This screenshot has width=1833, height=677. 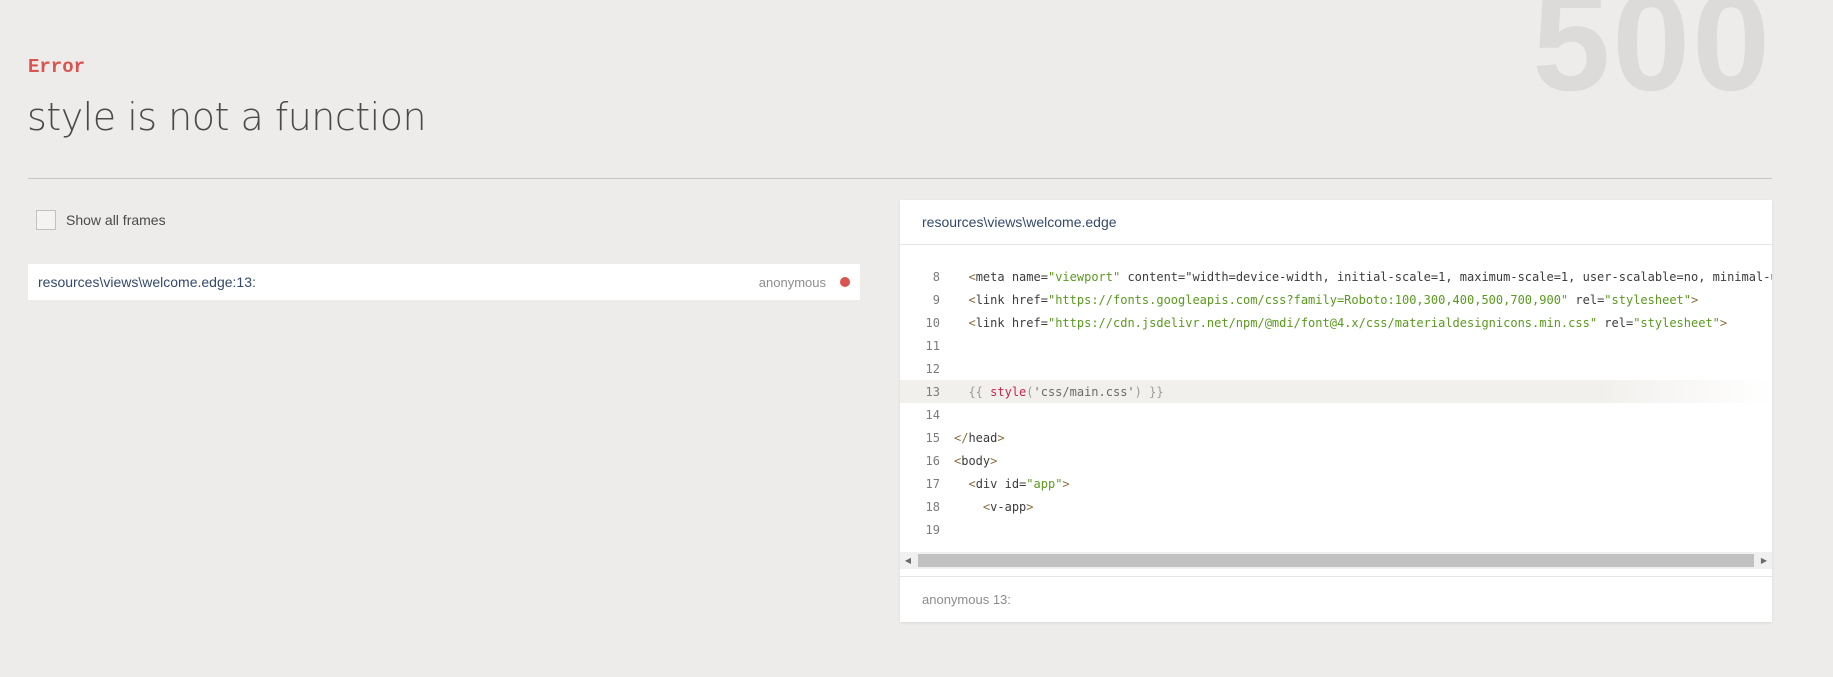 I want to click on status-code: 500, so click(x=1652, y=60).